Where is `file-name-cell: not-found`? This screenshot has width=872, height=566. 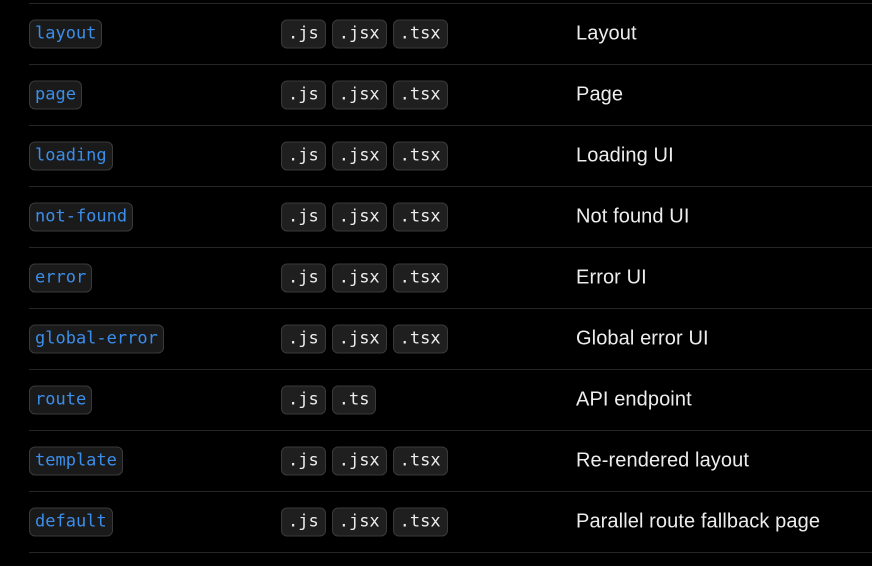 file-name-cell: not-found is located at coordinates (81, 217).